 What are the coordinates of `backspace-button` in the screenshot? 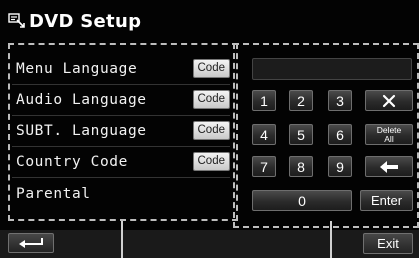 It's located at (389, 166).